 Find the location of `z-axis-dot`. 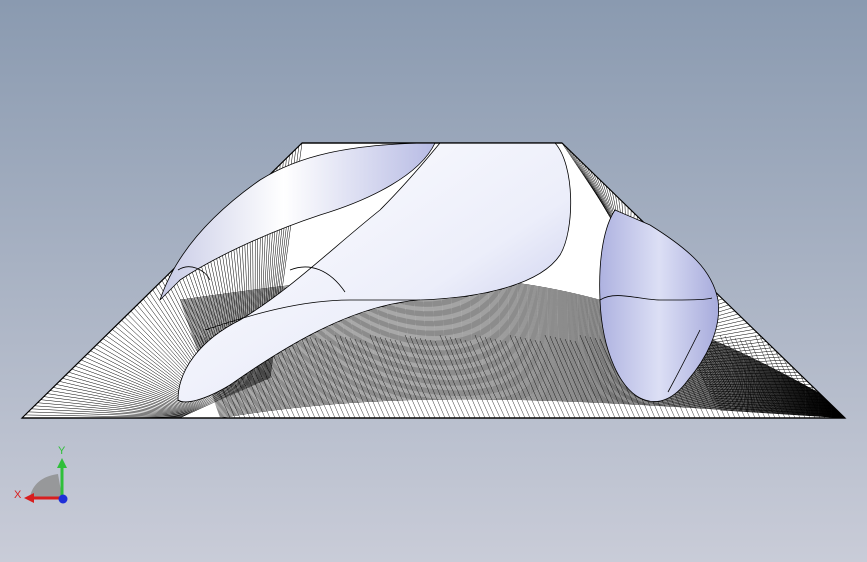

z-axis-dot is located at coordinates (63, 499).